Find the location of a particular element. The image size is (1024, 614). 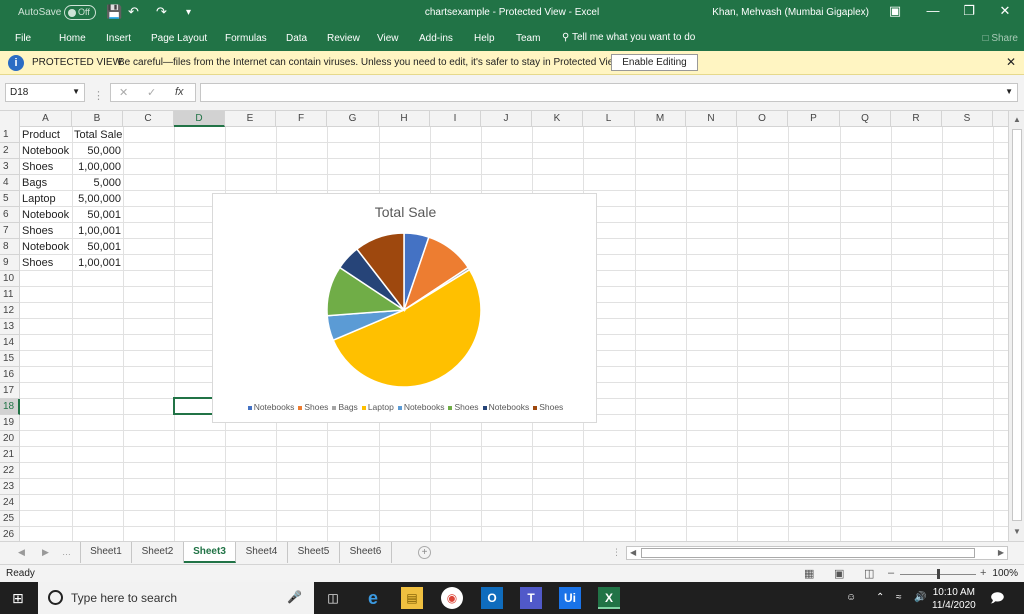

cell-b1: Total Sale is located at coordinates (97, 135).